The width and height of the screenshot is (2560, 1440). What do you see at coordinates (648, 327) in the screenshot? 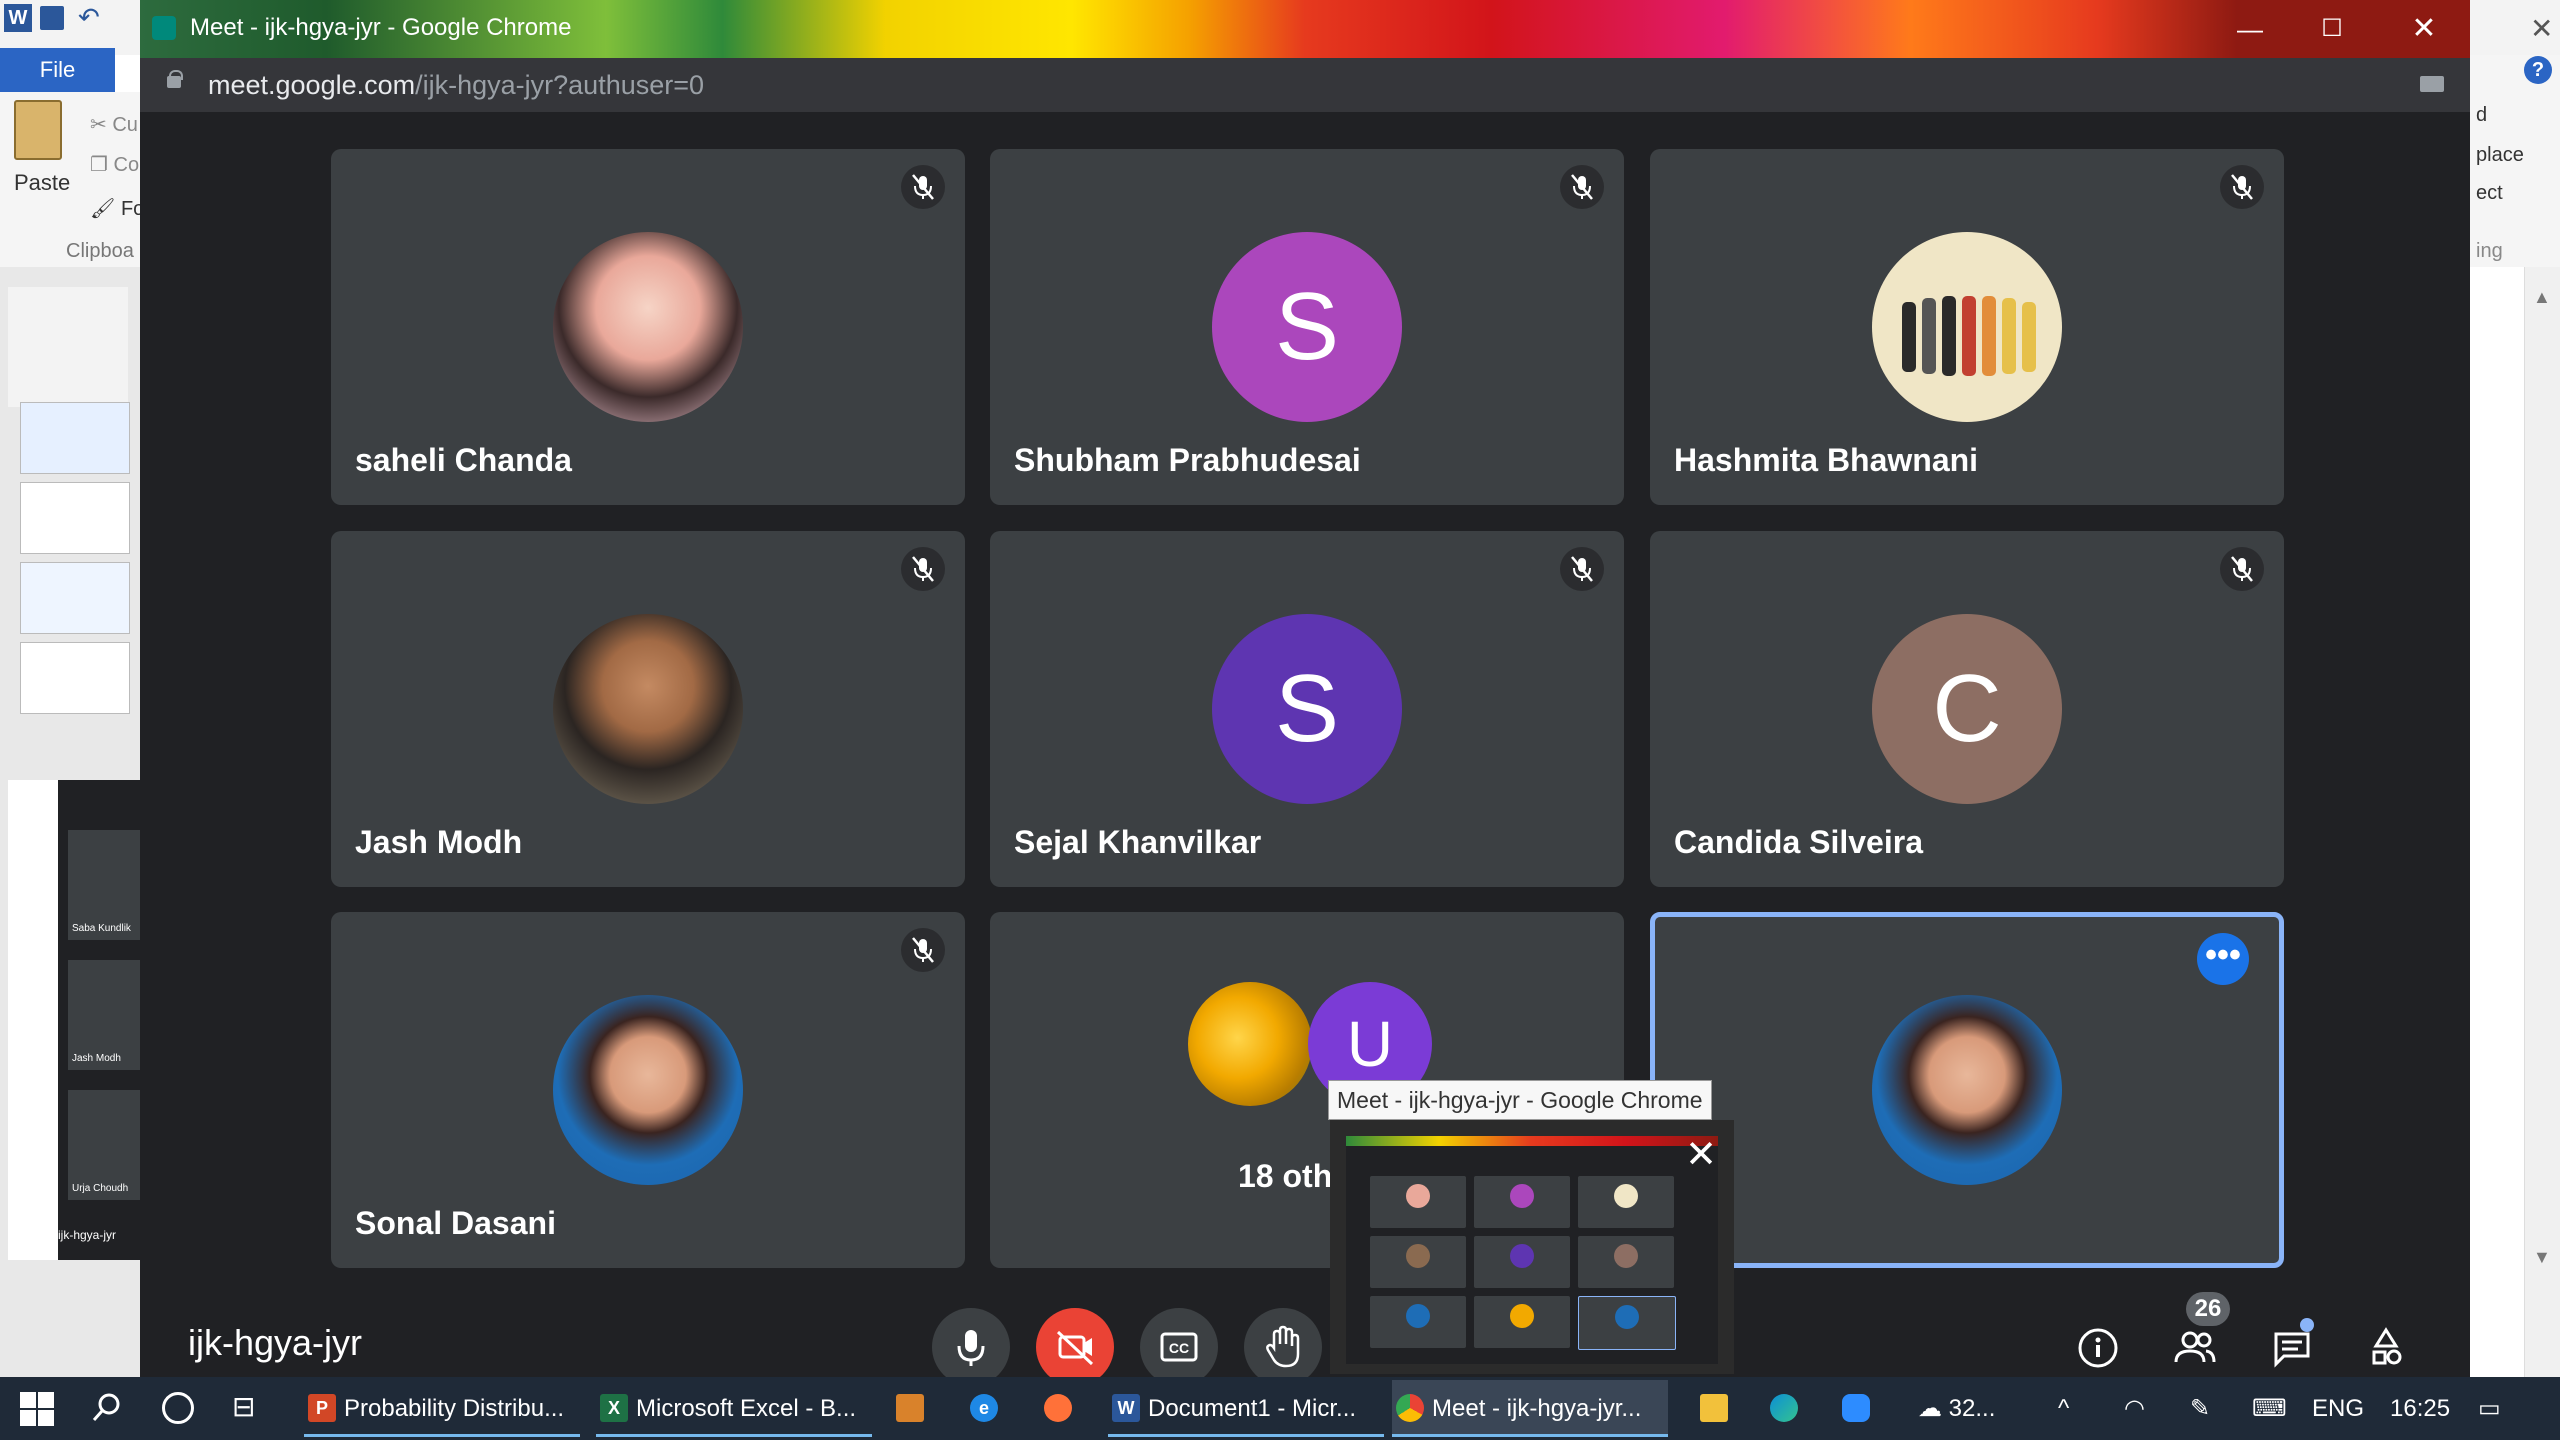
I see `participant-tile: saheli Chanda` at bounding box center [648, 327].